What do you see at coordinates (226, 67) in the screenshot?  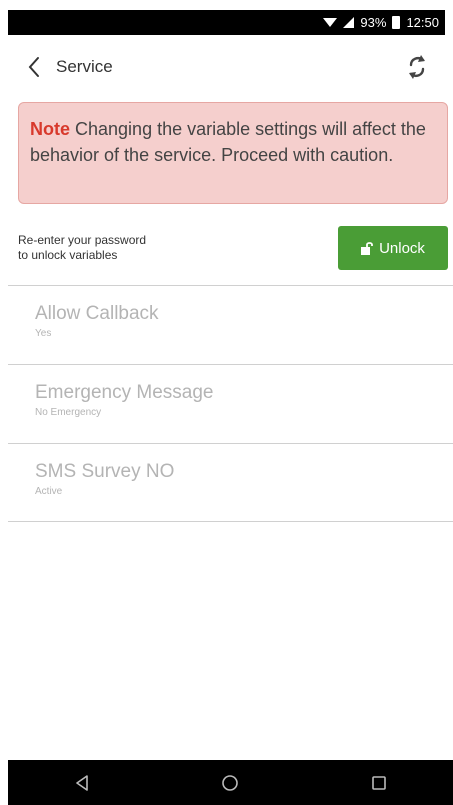 I see `app-bar: Service` at bounding box center [226, 67].